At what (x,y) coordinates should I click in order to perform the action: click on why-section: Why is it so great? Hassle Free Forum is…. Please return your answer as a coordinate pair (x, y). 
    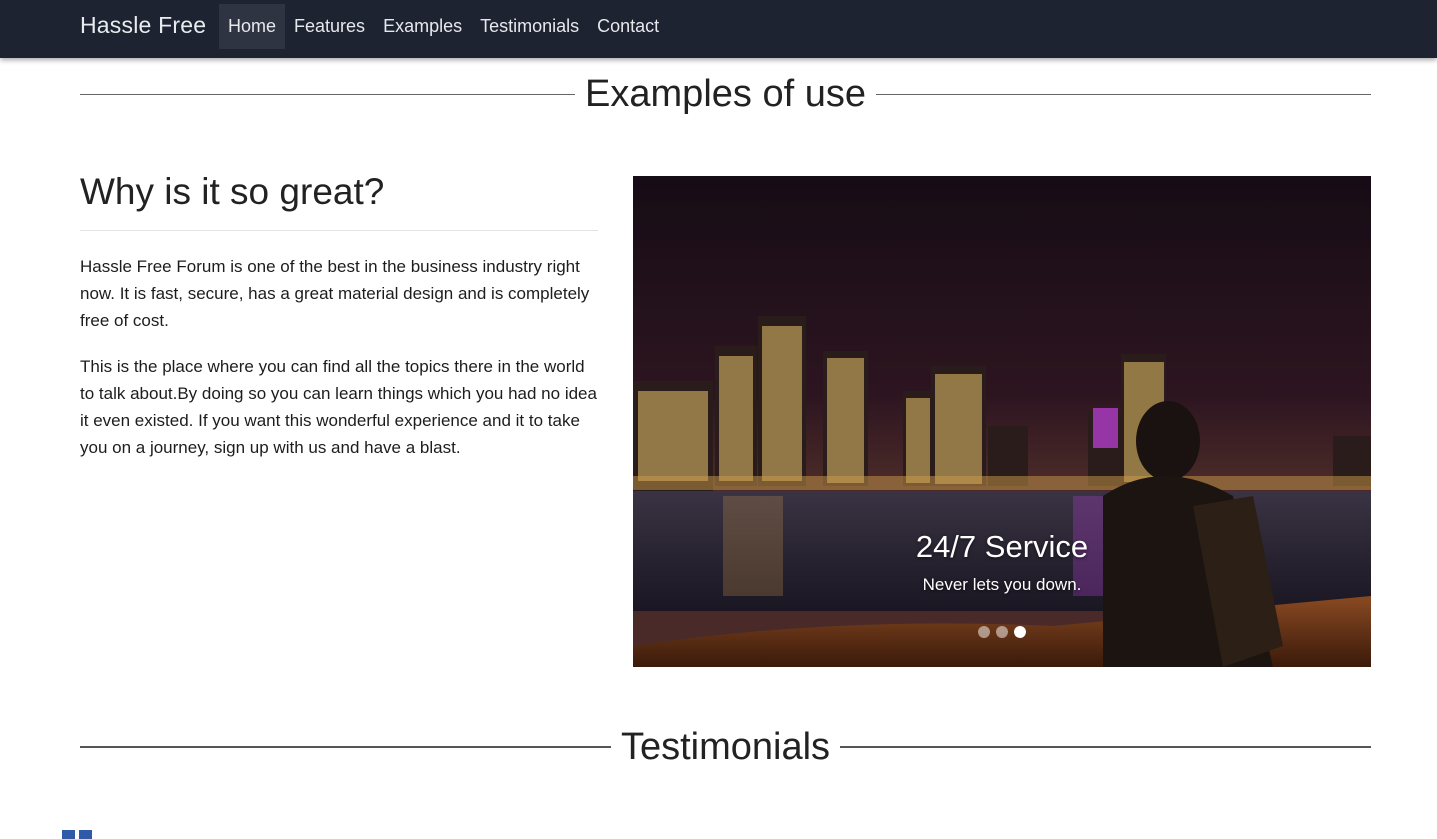
    Looking at the image, I should click on (339, 325).